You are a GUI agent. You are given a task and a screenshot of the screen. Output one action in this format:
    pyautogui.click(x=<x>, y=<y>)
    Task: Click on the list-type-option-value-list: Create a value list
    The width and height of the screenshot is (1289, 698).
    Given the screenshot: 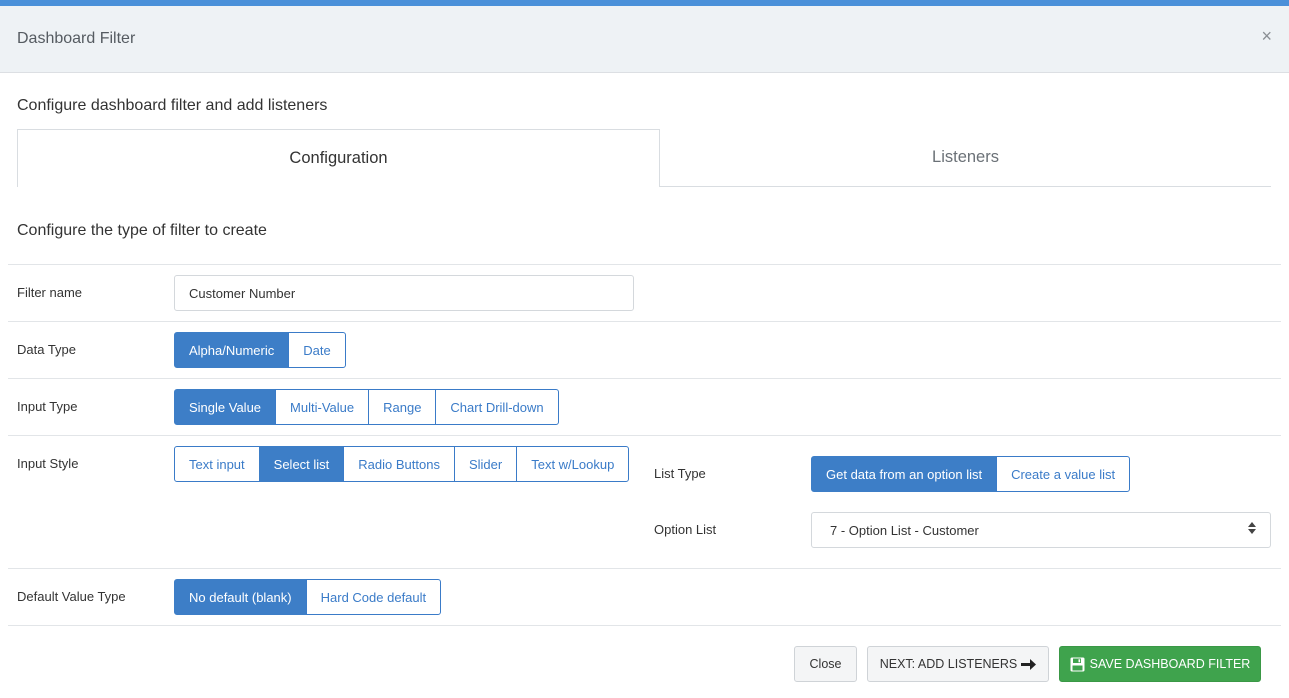 What is the action you would take?
    pyautogui.click(x=1063, y=474)
    